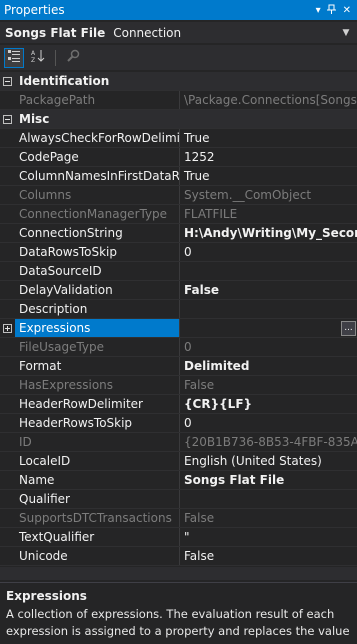  I want to click on property-row: Columns System.__ComObject, so click(178, 195).